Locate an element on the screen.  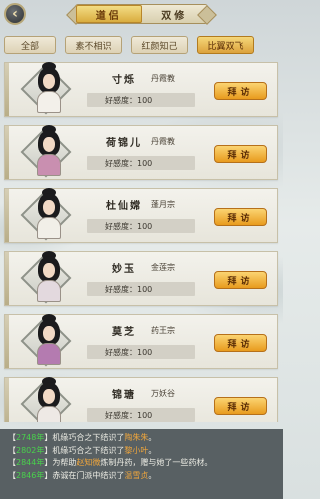
back-button: ‹ is located at coordinates (15, 14).